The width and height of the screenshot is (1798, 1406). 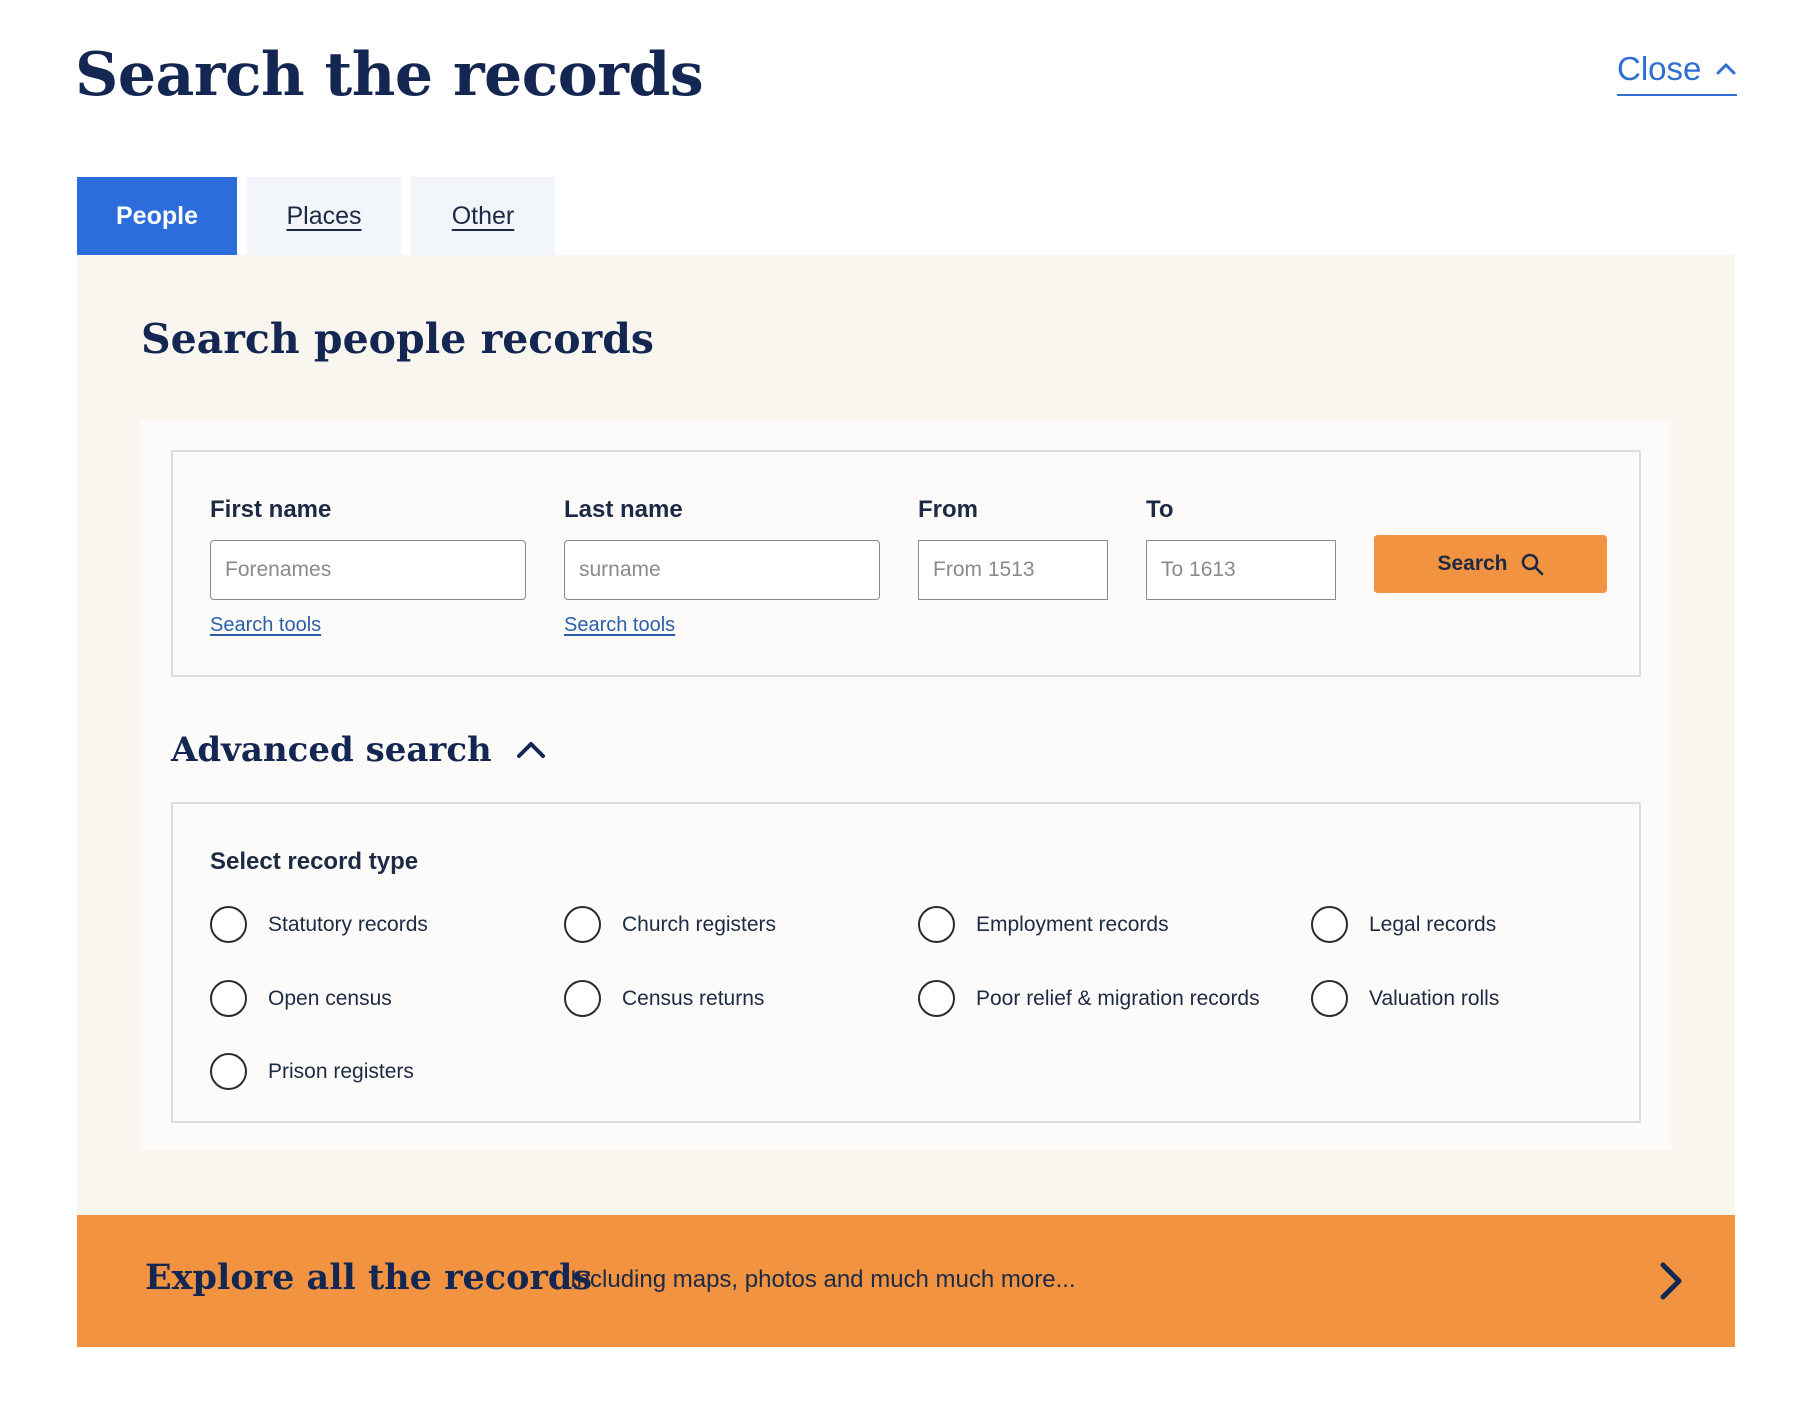 I want to click on from-year-input, so click(x=1013, y=570).